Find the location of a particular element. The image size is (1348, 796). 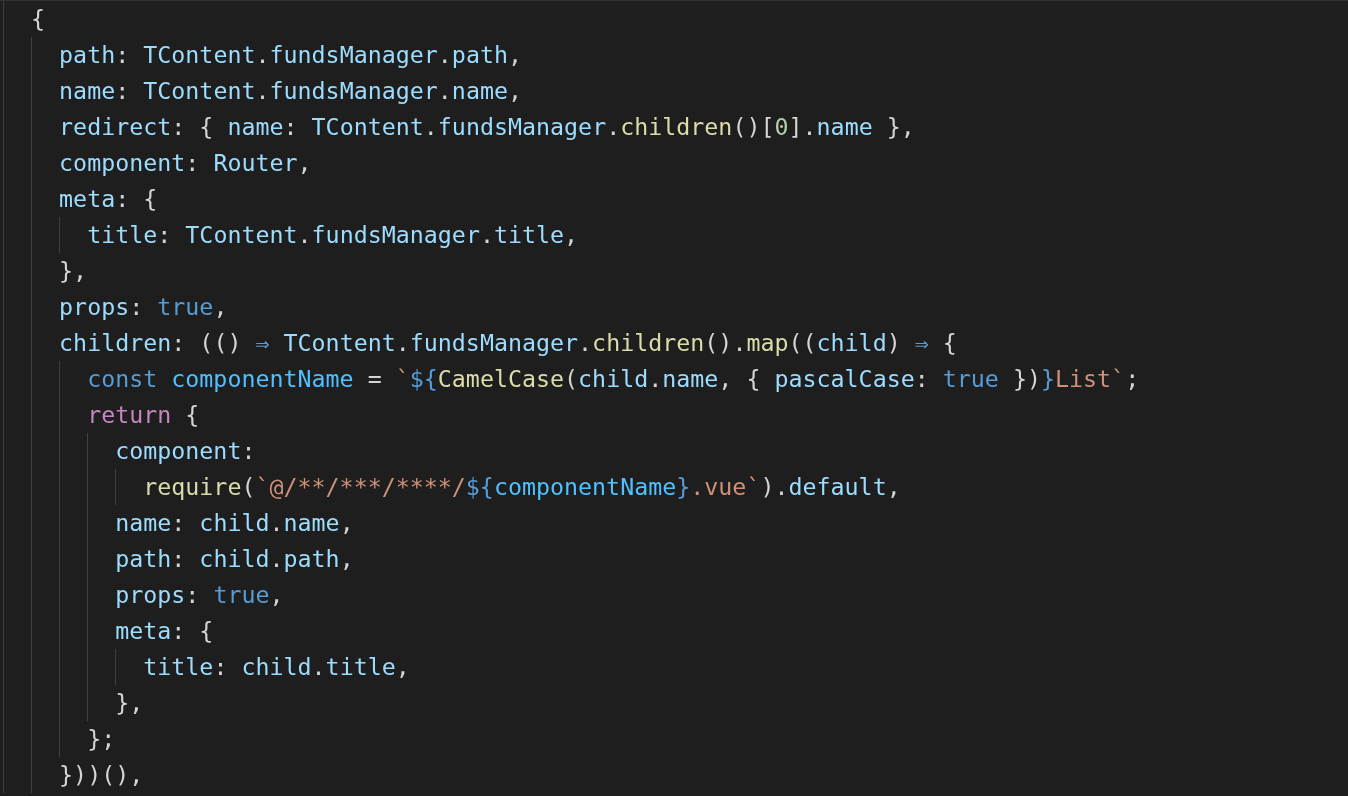

code-line: children: (() ⇒ TContent.fundsManager.children().map((child) ⇒ { is located at coordinates (508, 343).